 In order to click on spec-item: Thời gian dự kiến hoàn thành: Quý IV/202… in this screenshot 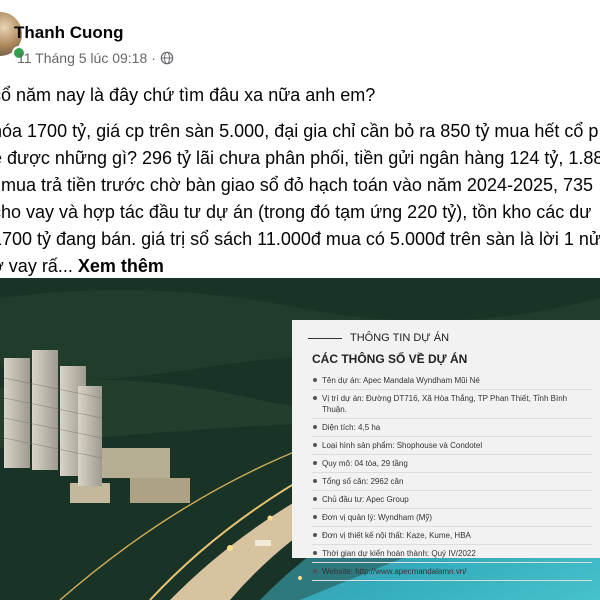, I will do `click(452, 554)`.